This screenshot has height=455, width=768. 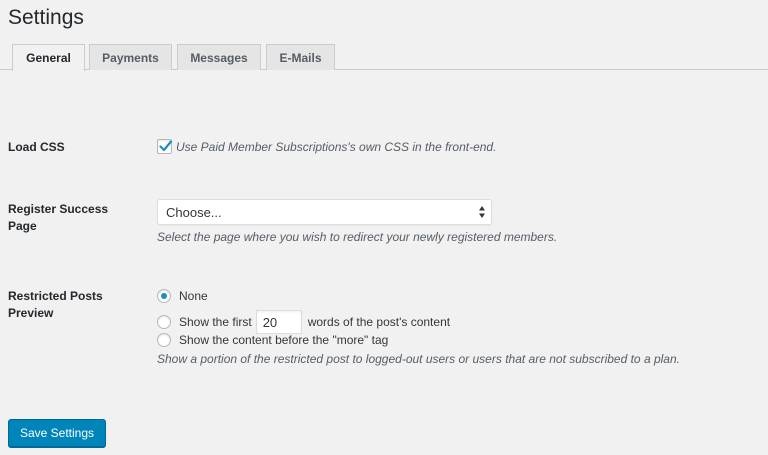 I want to click on load-css-label: Load CSS, so click(x=36, y=147).